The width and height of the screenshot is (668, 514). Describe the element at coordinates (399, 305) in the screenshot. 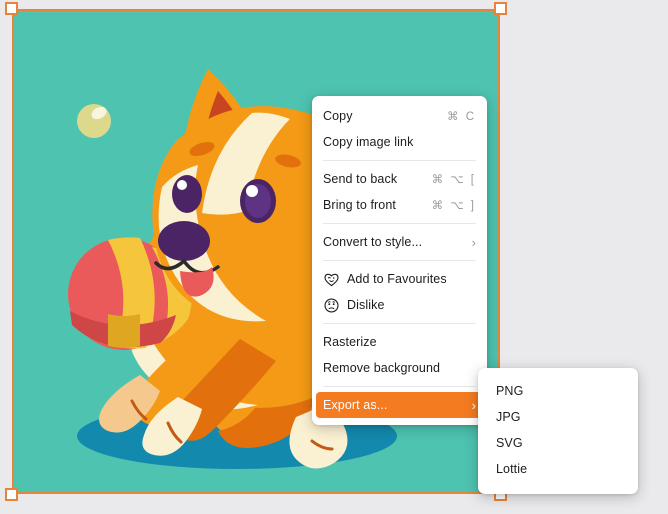

I see `menu-item-dislike: Dislike` at that location.